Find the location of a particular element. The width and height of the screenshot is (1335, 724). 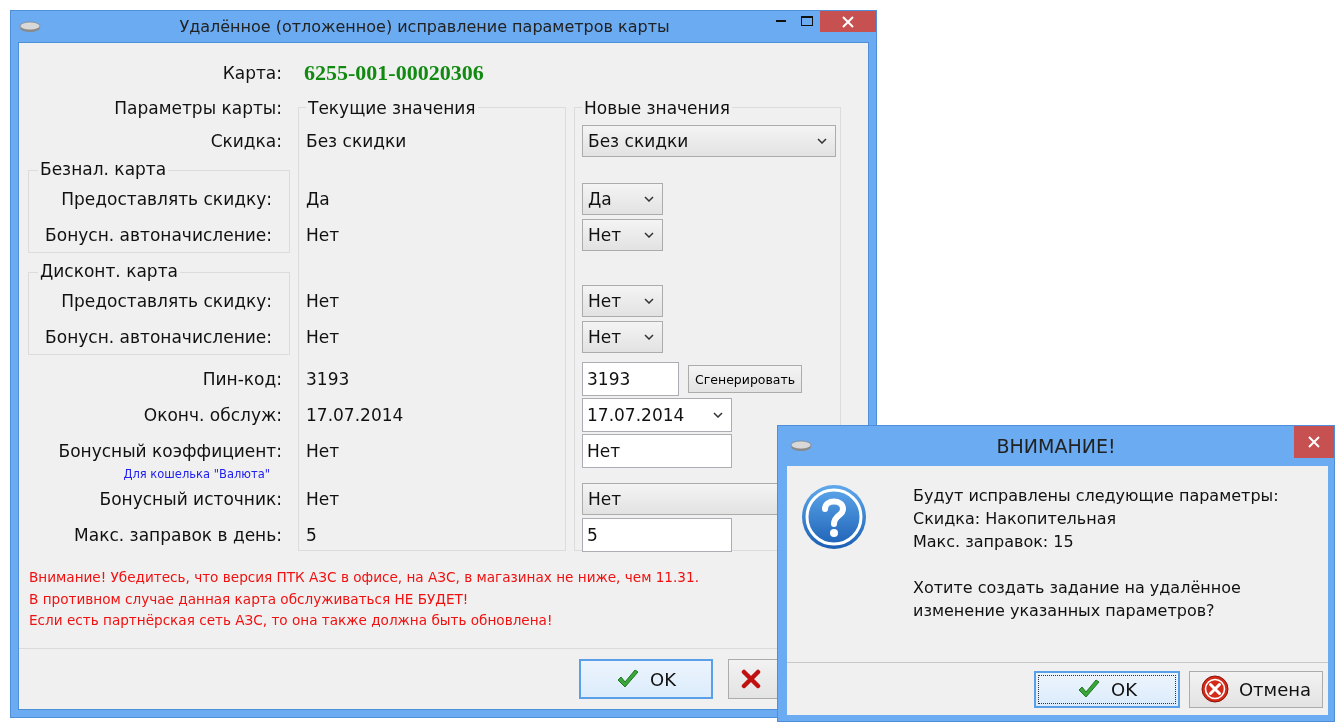

message-text: Будут исправлены следующие параметры: is located at coordinates (1096, 496).